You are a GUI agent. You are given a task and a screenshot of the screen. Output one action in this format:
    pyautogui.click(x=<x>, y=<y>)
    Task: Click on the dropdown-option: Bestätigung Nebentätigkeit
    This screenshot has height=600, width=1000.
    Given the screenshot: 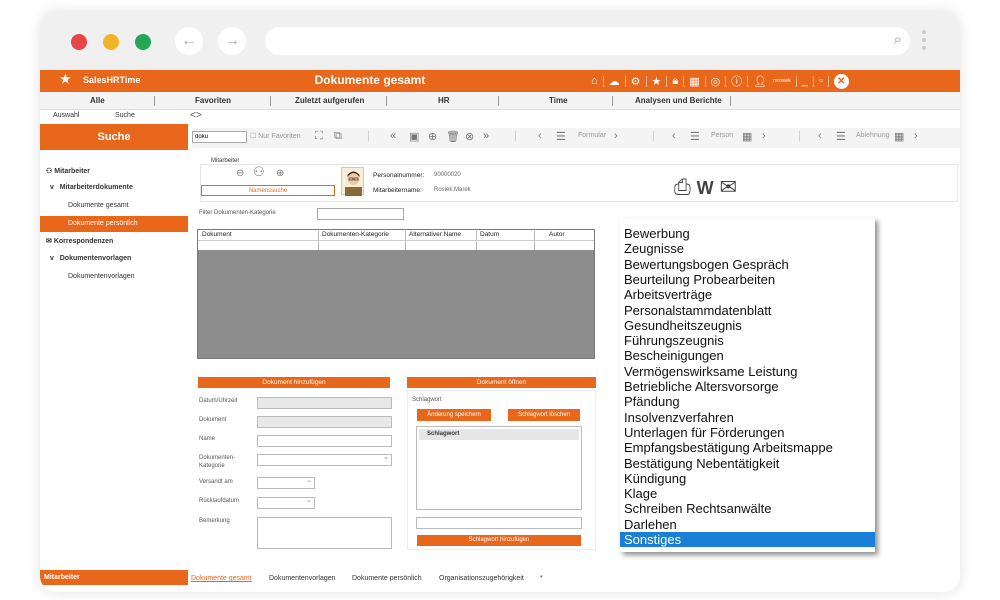 What is the action you would take?
    pyautogui.click(x=701, y=463)
    